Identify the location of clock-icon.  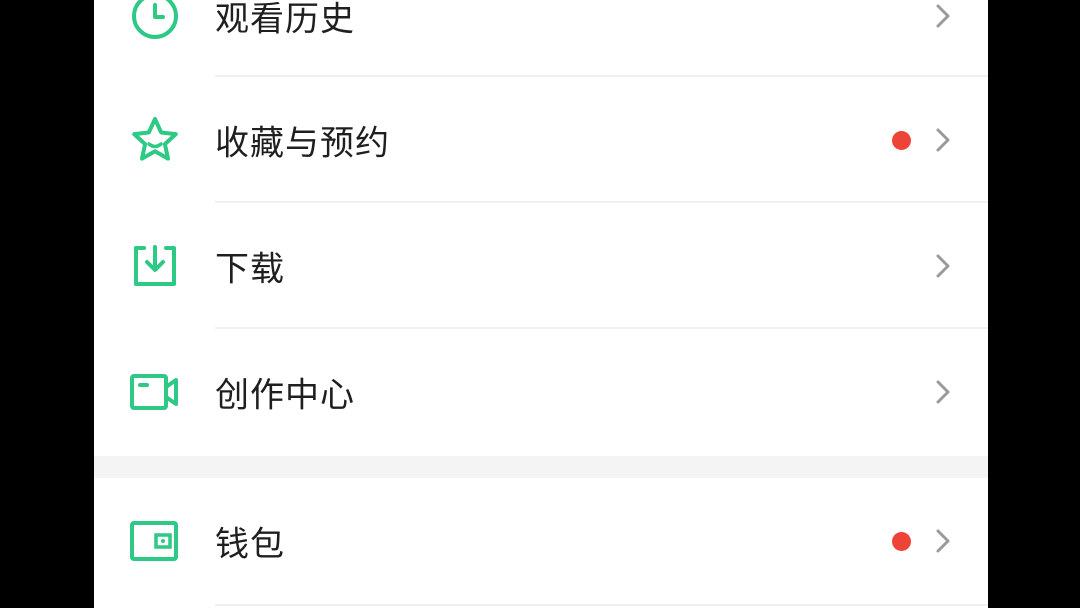
(155, 21).